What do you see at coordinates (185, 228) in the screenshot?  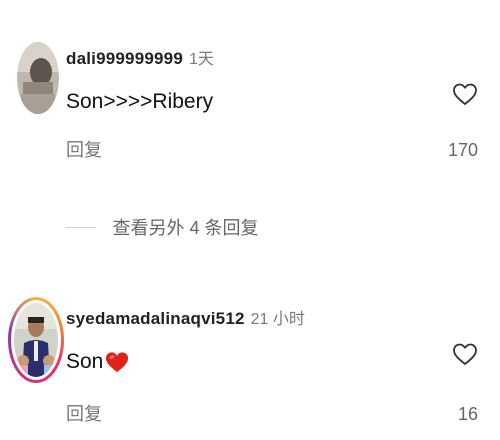 I see `view-replies-label: 查看另外 4 条回复` at bounding box center [185, 228].